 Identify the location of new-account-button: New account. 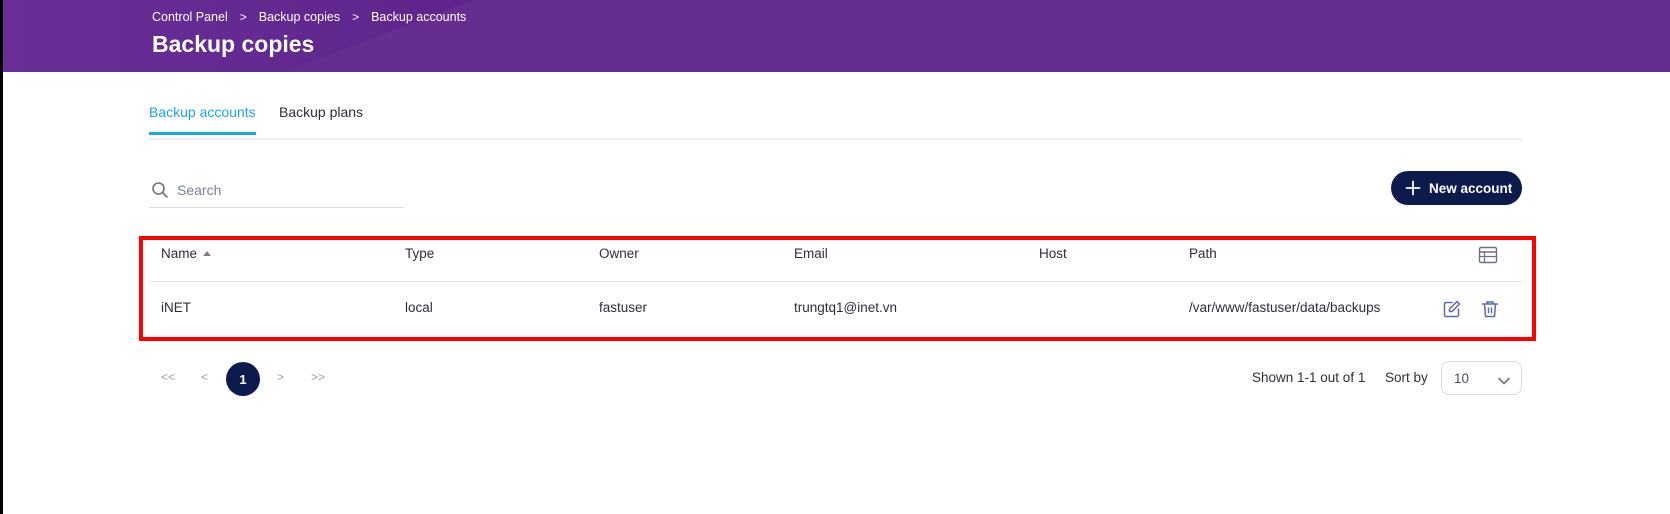
(1456, 188).